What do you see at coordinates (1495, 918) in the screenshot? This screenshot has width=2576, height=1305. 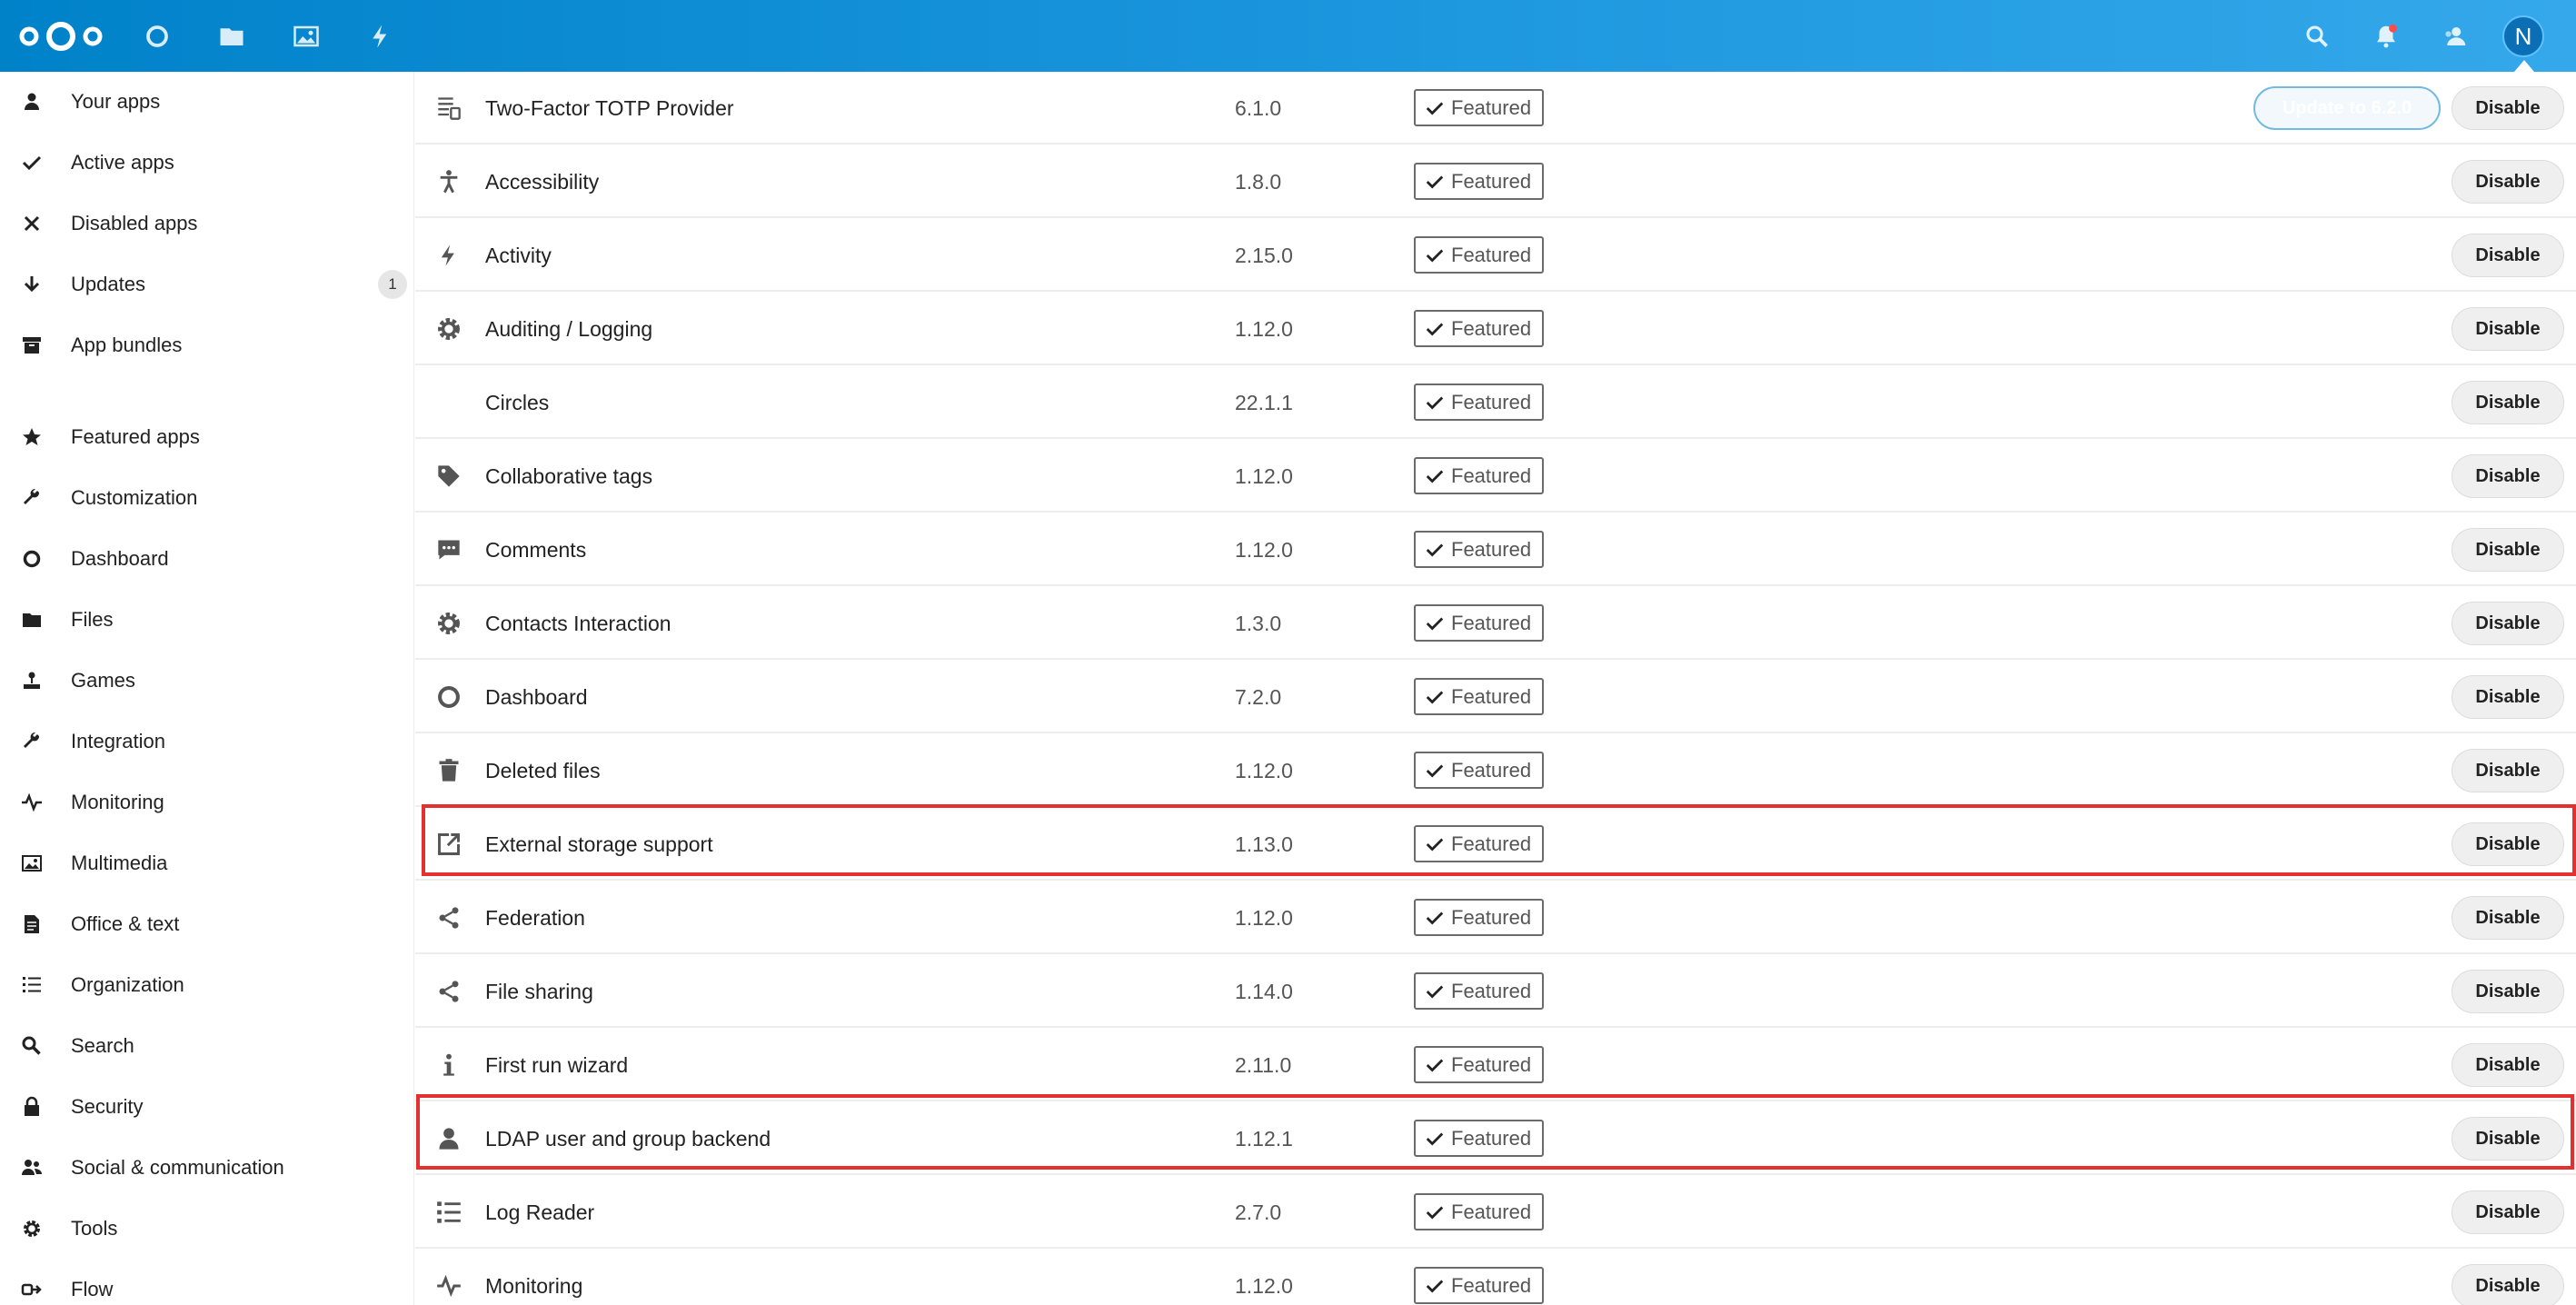 I see `app-row: Federation 1.12.0 Featured Disable` at bounding box center [1495, 918].